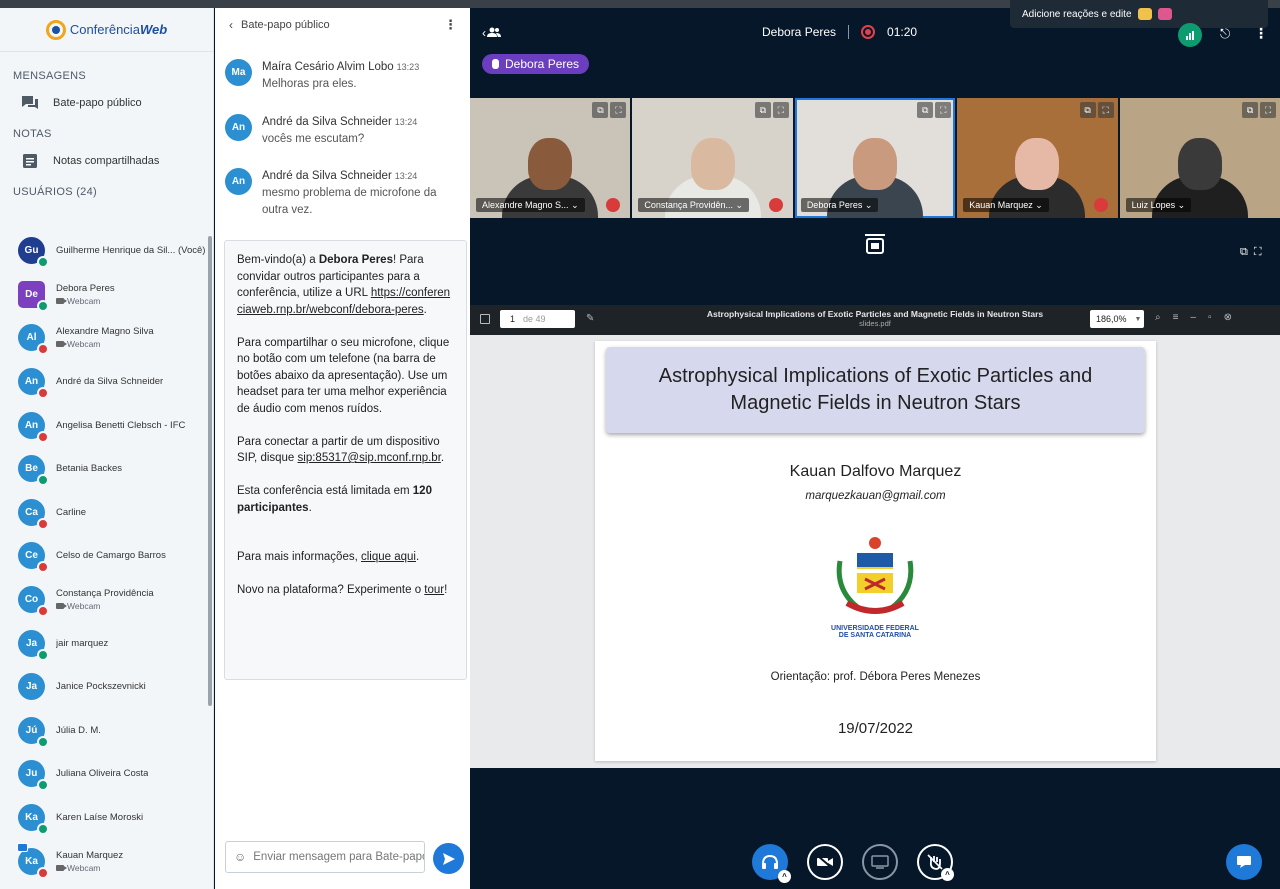 Image resolution: width=1280 pixels, height=889 pixels. I want to click on user-list-item: An Angelisa Benetti Clebsch - IFC, so click(103, 425).